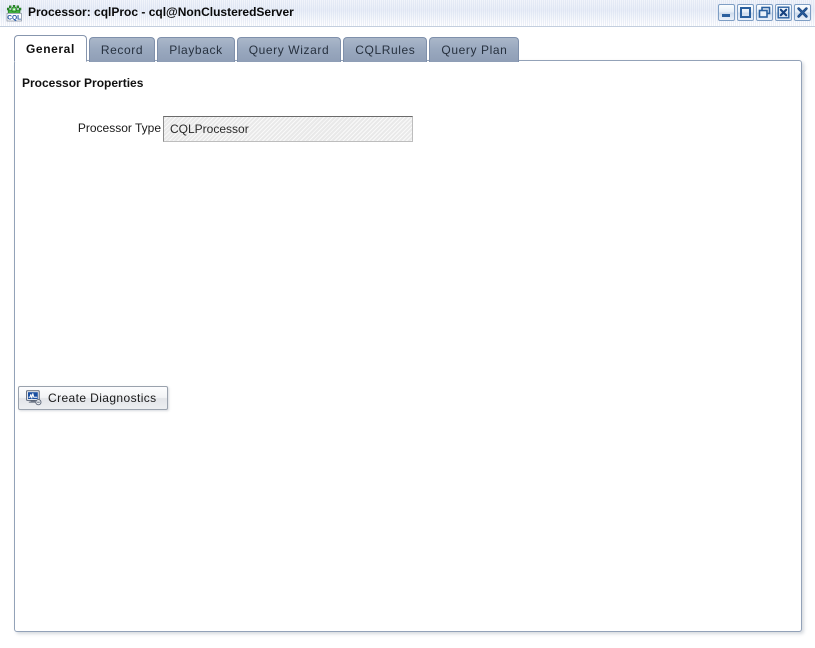  I want to click on processor-type-field: CQLProcessor, so click(288, 129).